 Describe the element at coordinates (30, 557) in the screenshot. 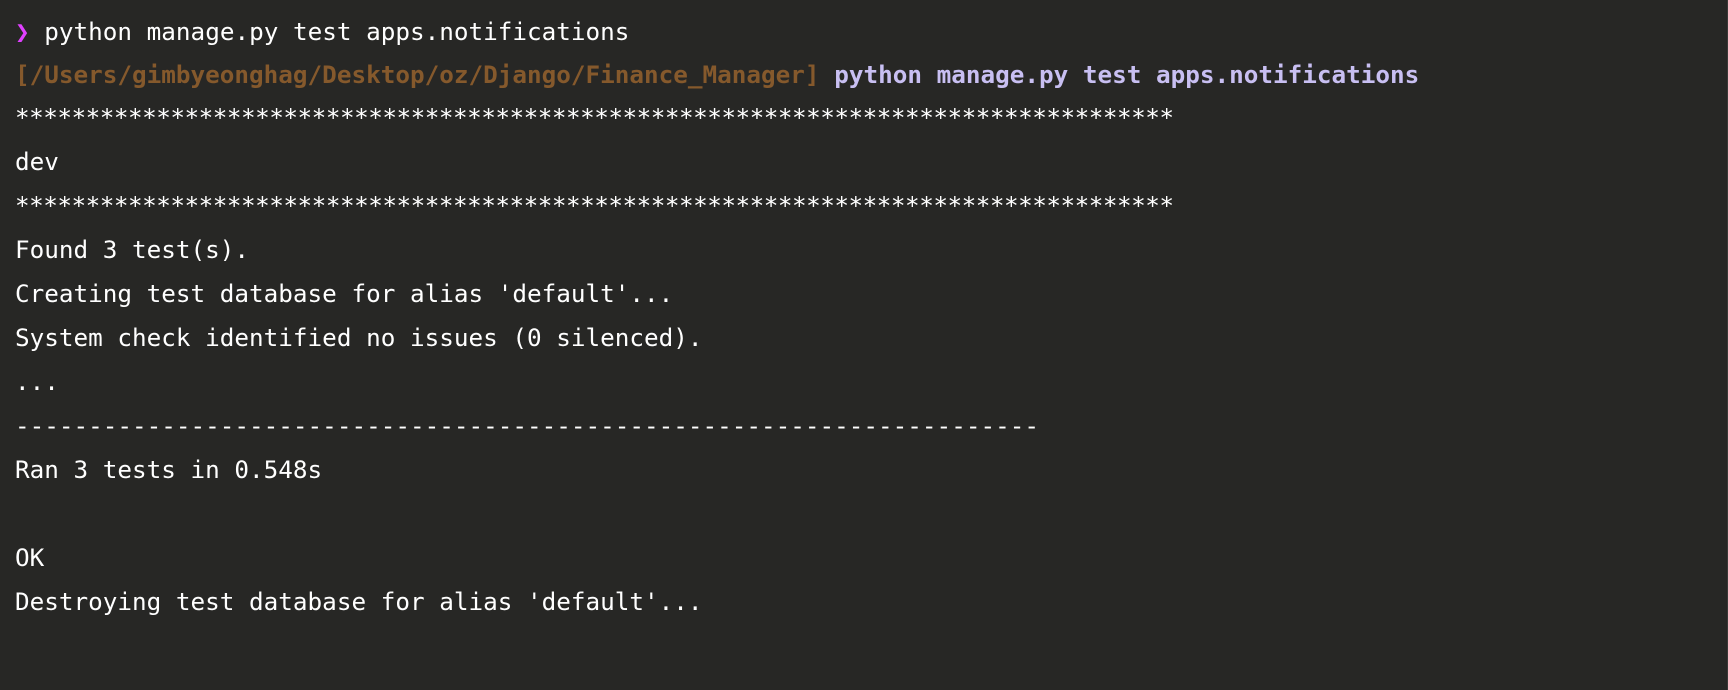

I see `result-status: OK` at that location.